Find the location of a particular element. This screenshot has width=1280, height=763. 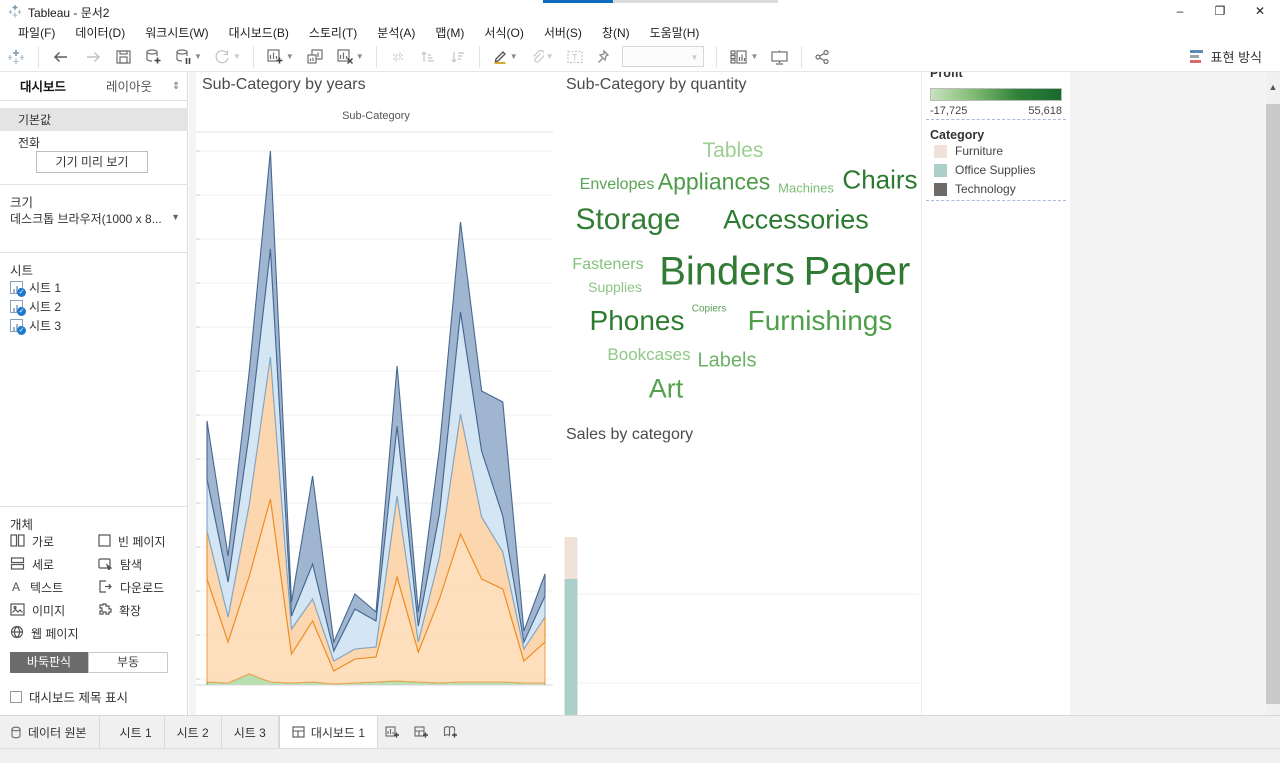

object-item-navigation: 탐색 is located at coordinates (140, 564).